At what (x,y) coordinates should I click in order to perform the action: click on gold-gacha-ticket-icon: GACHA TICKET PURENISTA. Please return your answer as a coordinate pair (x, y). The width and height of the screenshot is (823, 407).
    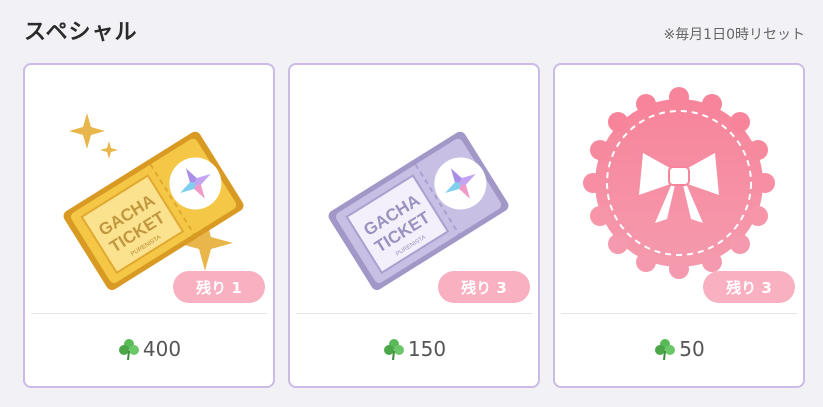
    Looking at the image, I should click on (153, 201).